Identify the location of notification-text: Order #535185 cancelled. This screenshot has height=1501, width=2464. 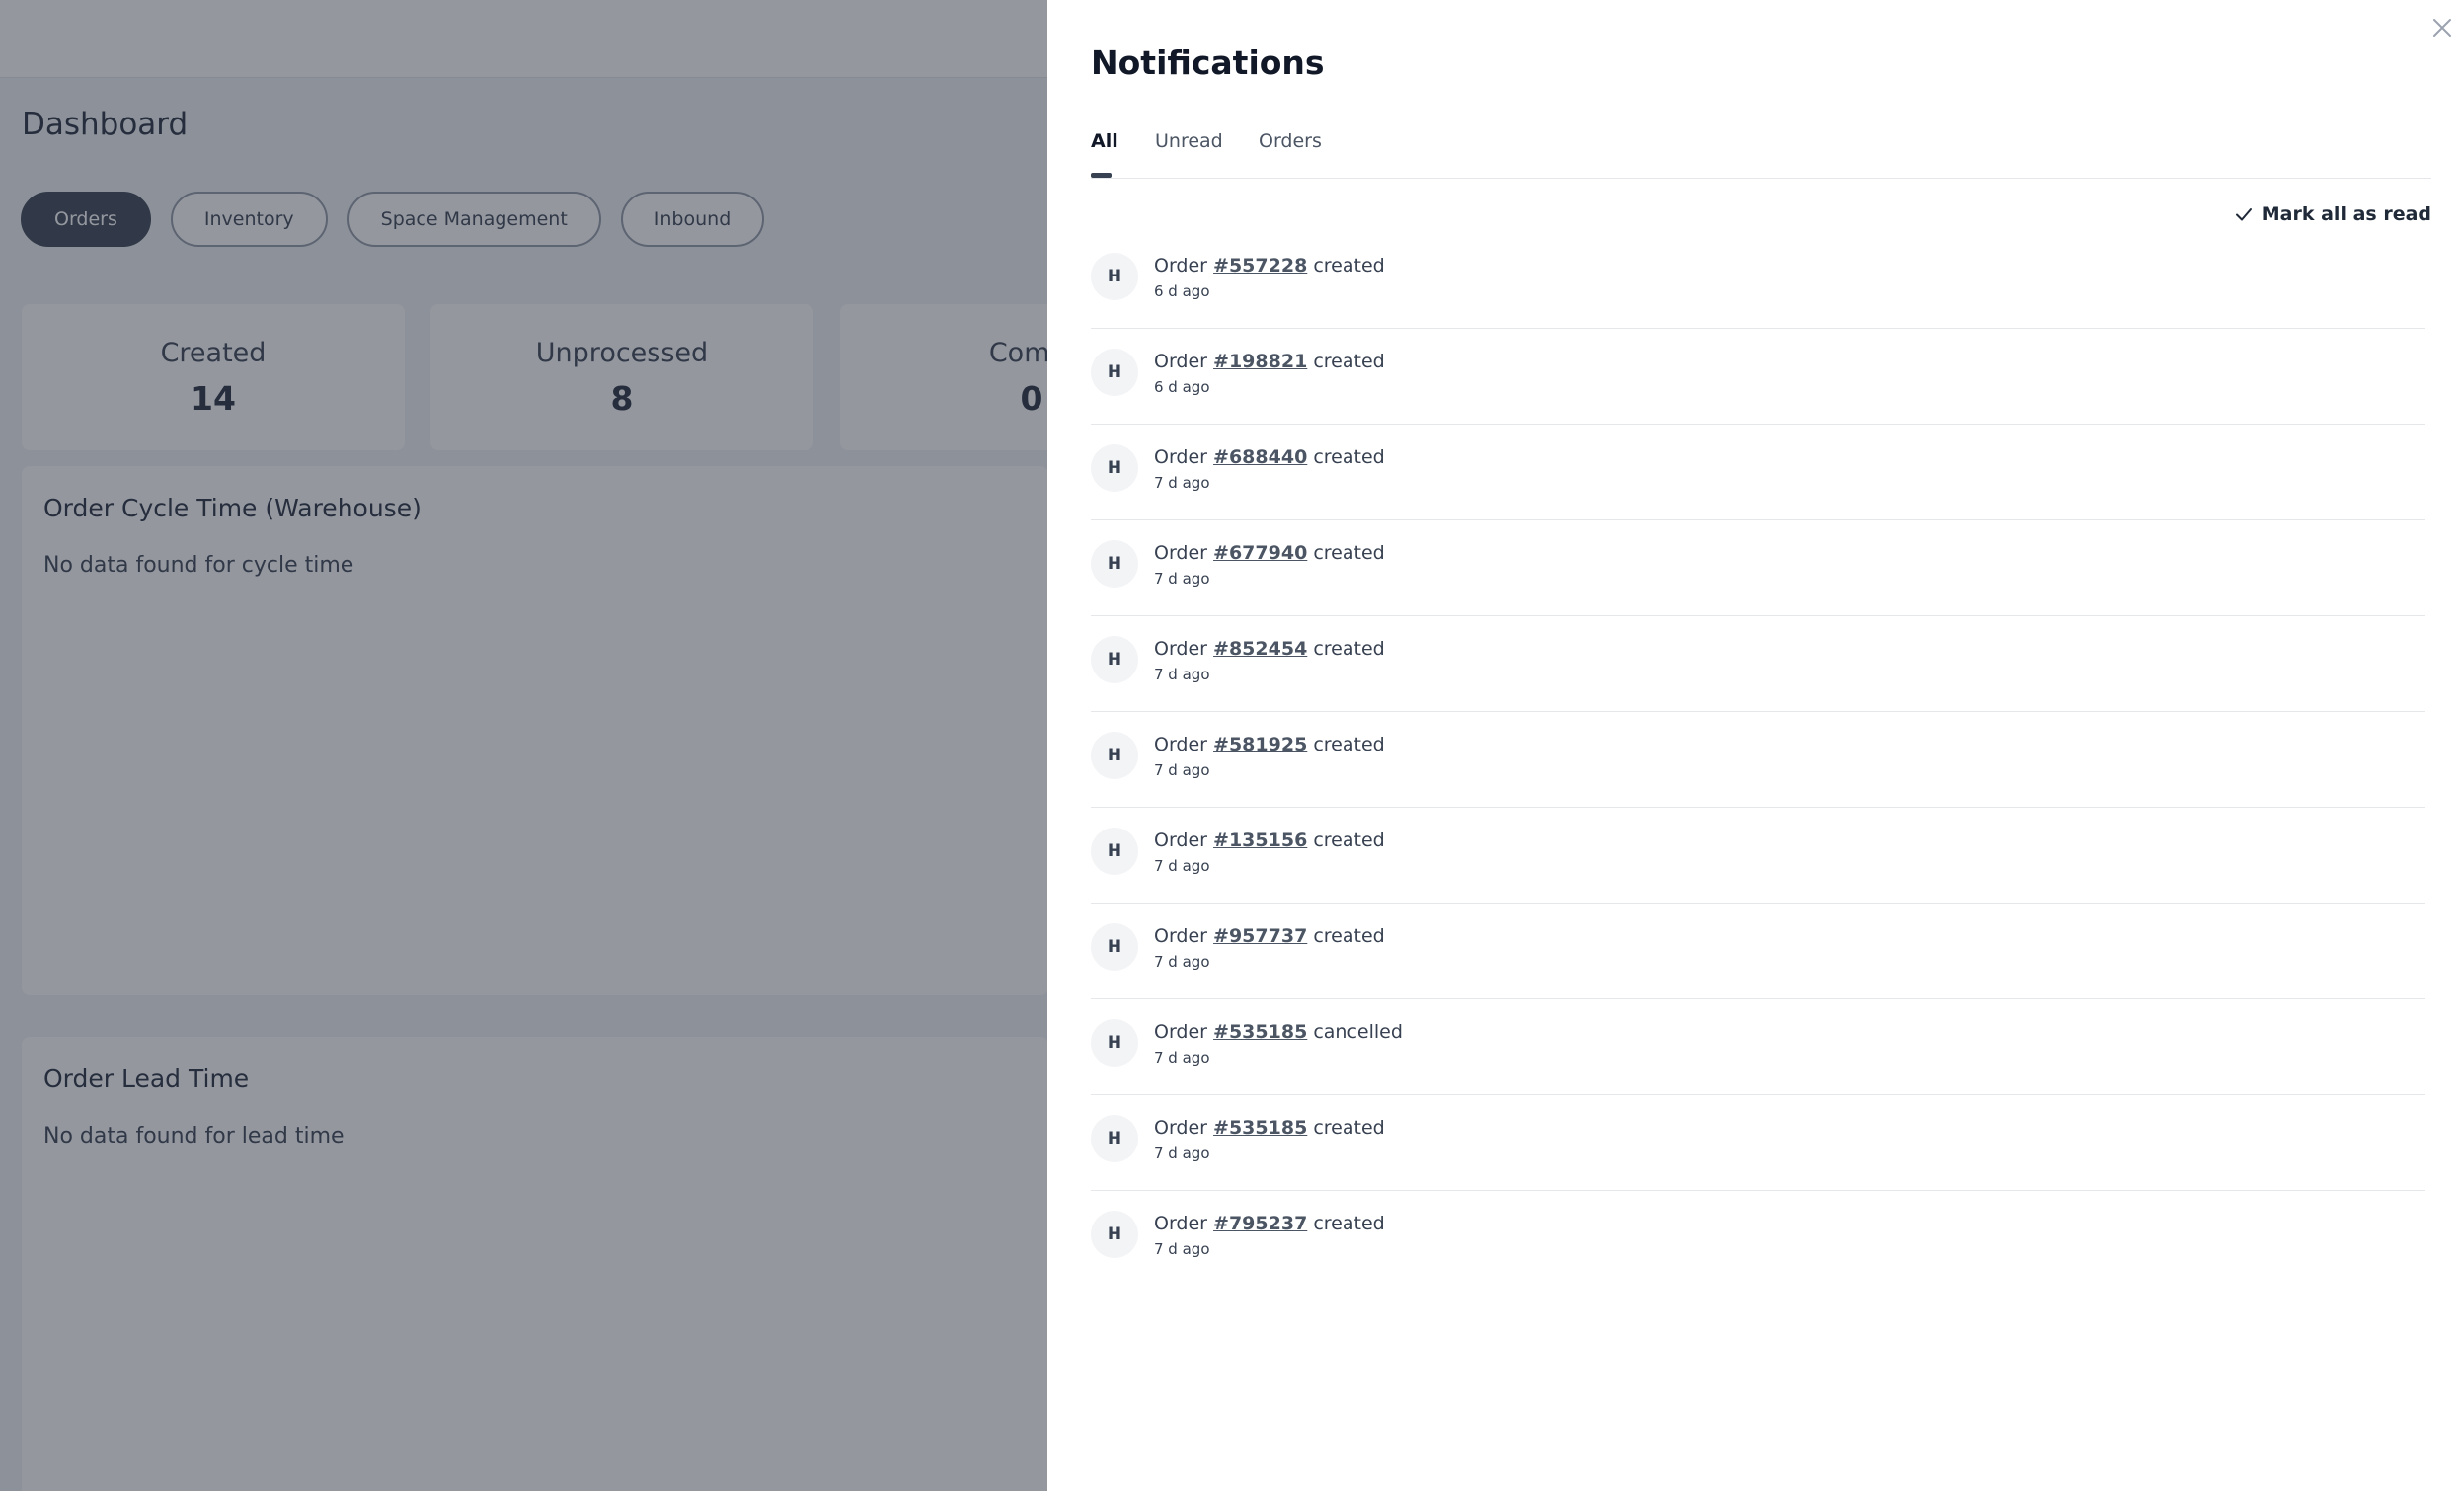
(1278, 1032).